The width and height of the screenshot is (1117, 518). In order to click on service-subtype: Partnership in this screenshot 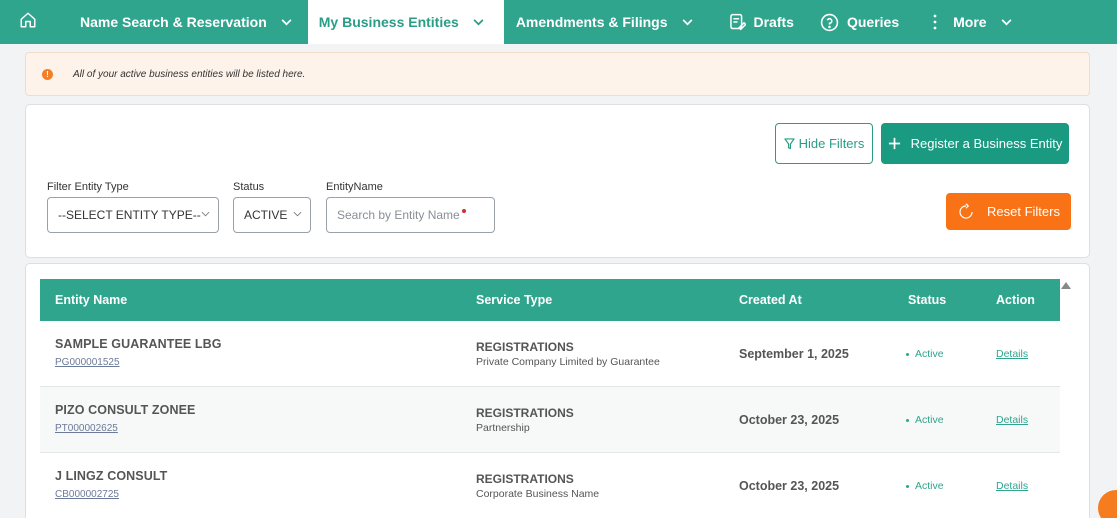, I will do `click(503, 428)`.